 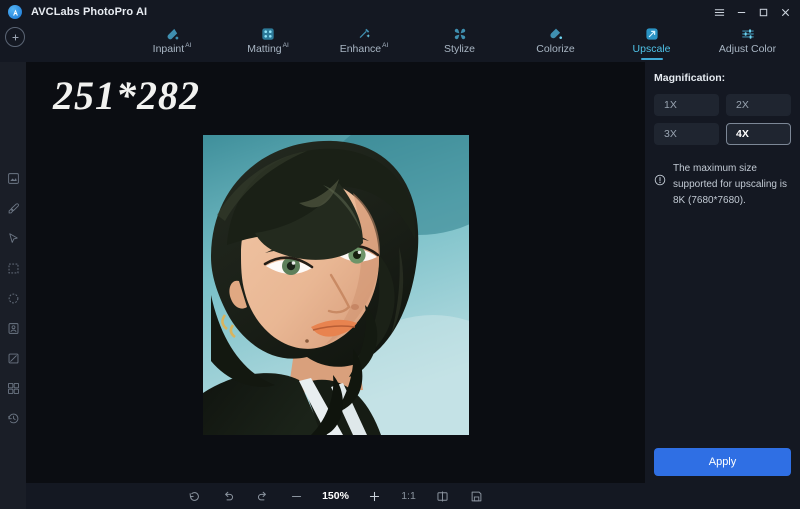 What do you see at coordinates (13, 418) in the screenshot?
I see `history-tool-icon` at bounding box center [13, 418].